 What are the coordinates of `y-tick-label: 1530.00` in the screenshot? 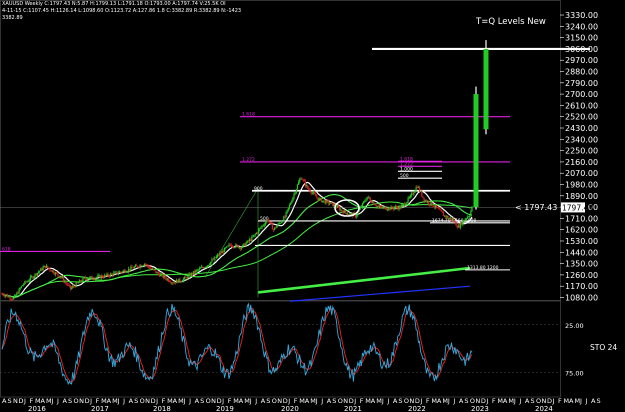 It's located at (581, 241).